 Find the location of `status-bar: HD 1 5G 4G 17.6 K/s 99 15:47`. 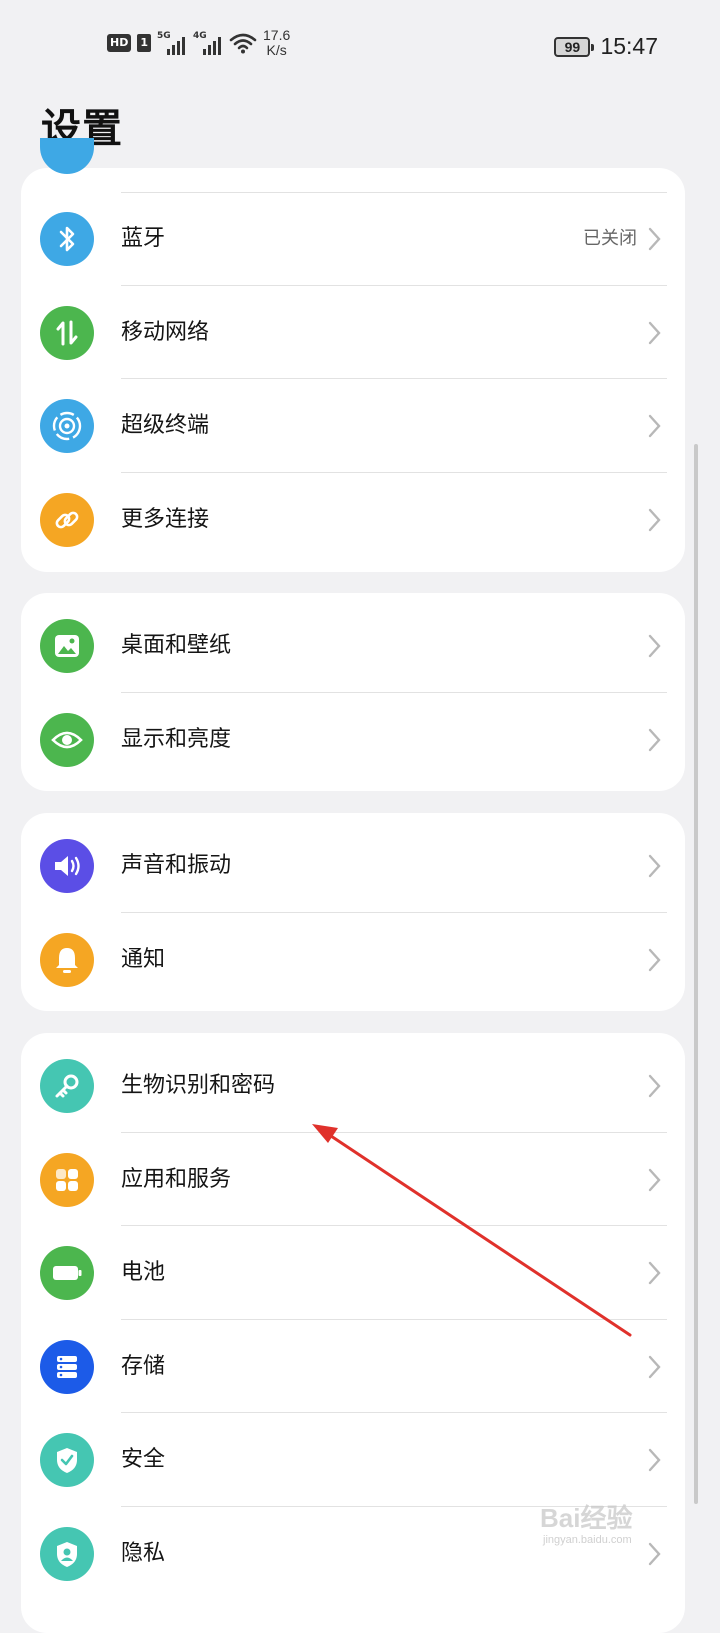

status-bar: HD 1 5G 4G 17.6 K/s 99 15:47 is located at coordinates (360, 45).